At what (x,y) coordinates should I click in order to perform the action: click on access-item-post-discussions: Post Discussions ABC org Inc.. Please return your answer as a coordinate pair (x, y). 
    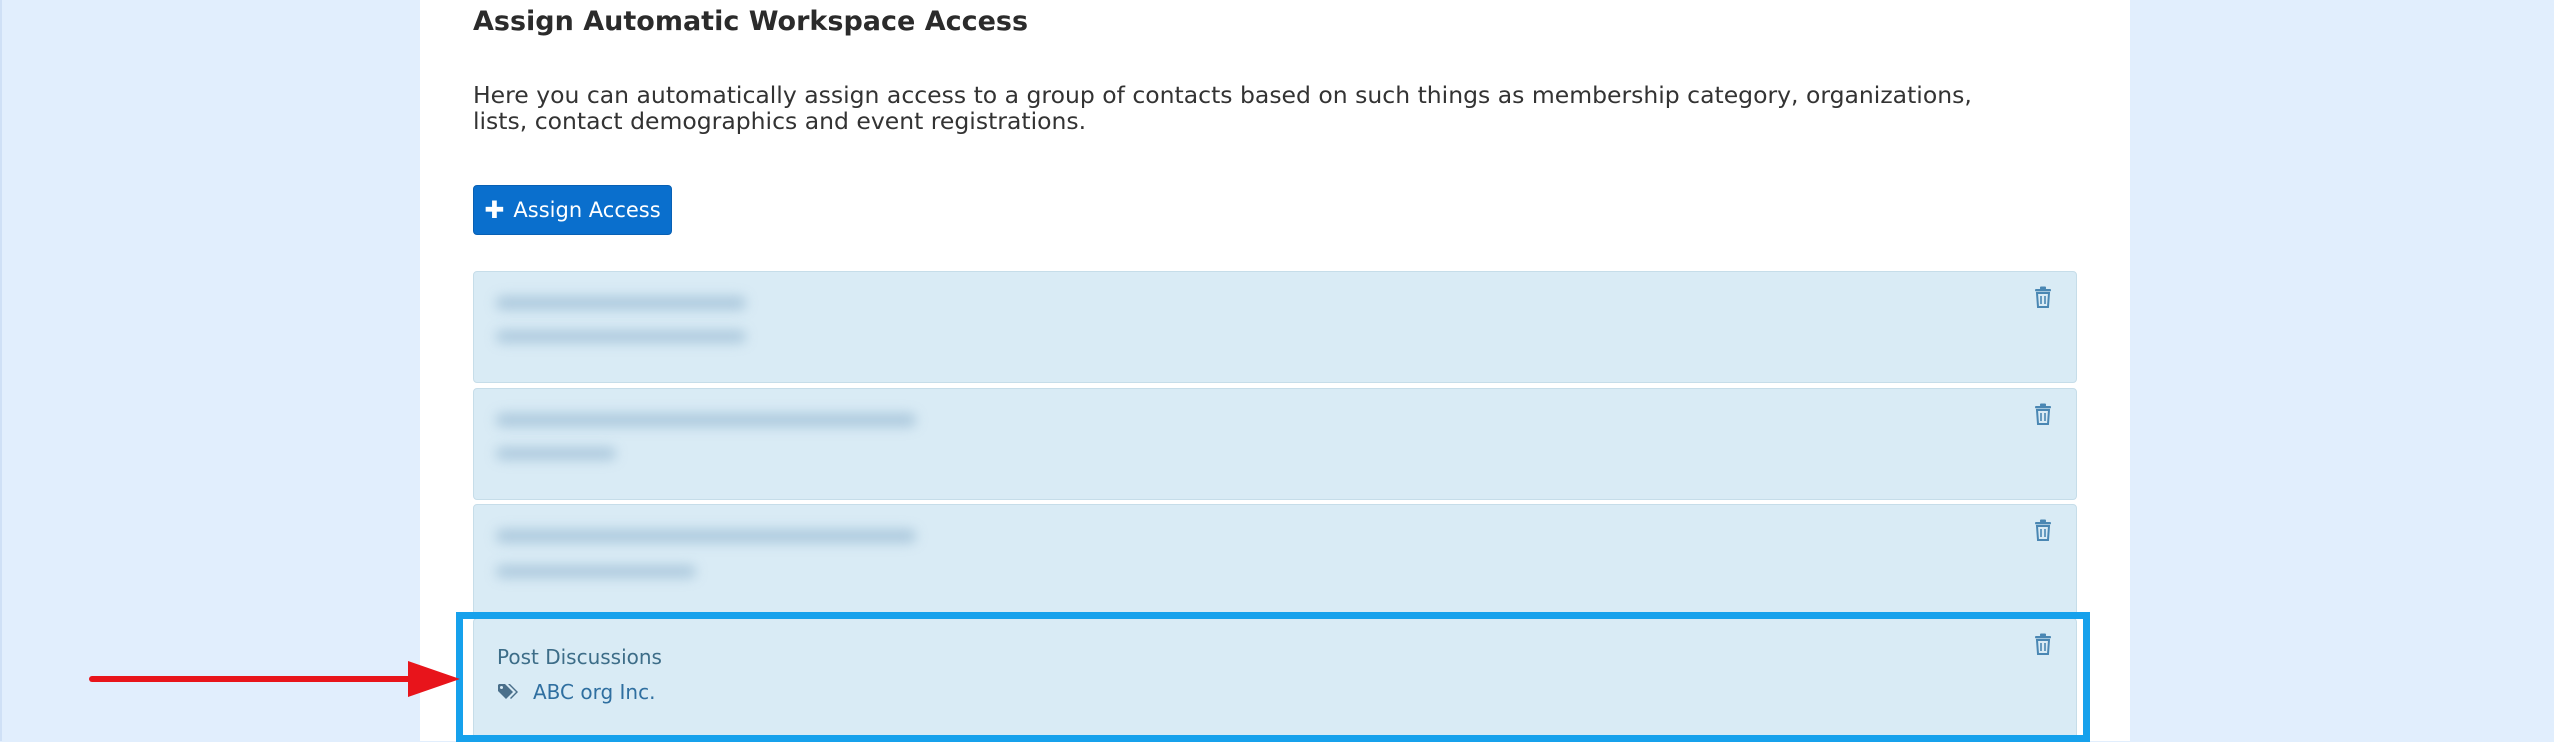
    Looking at the image, I should click on (1275, 678).